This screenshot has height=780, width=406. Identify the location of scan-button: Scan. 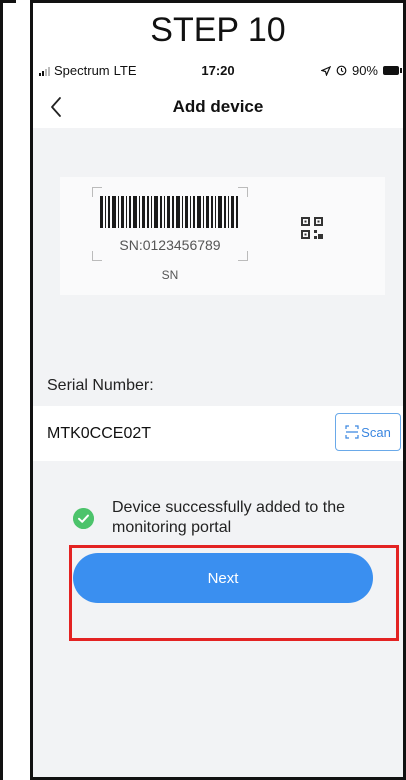
(368, 432).